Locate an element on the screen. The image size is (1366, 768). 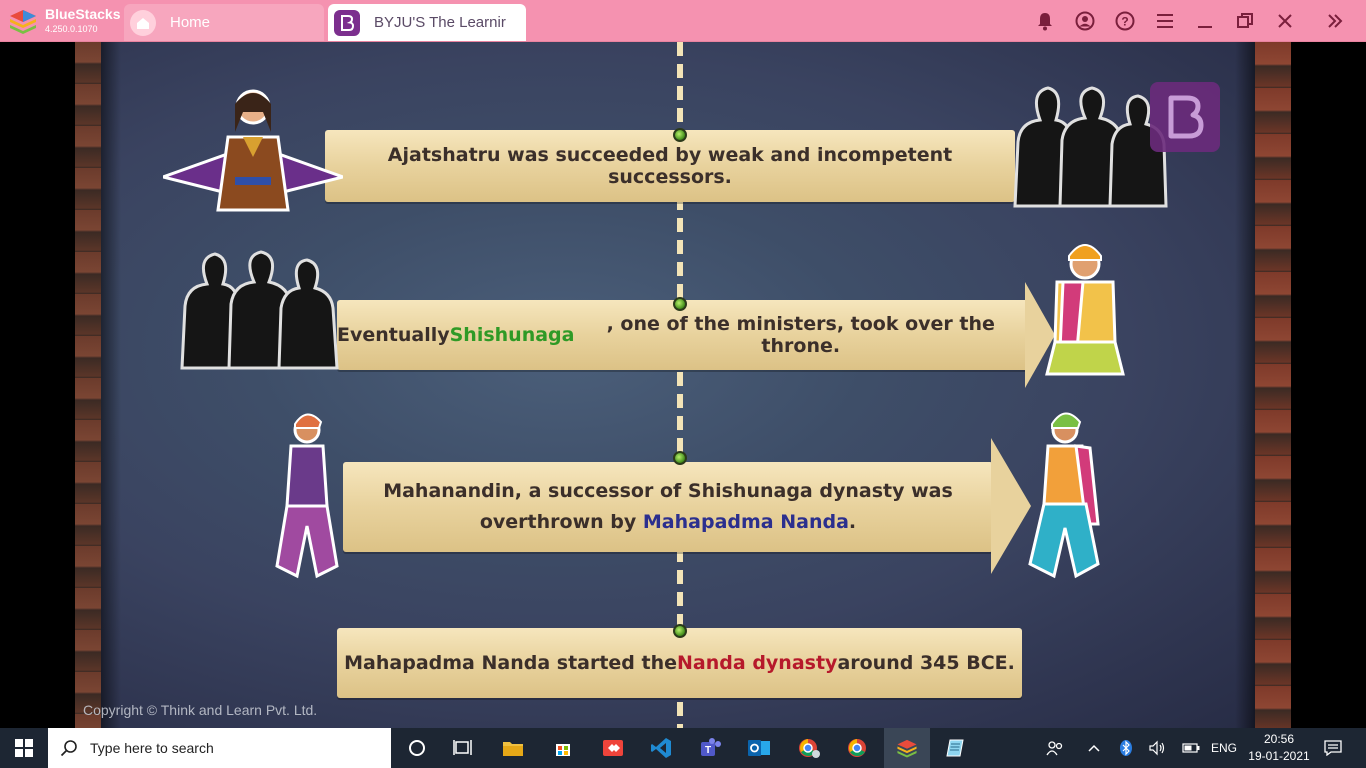
wall-shadow-right is located at coordinates (1245, 385).